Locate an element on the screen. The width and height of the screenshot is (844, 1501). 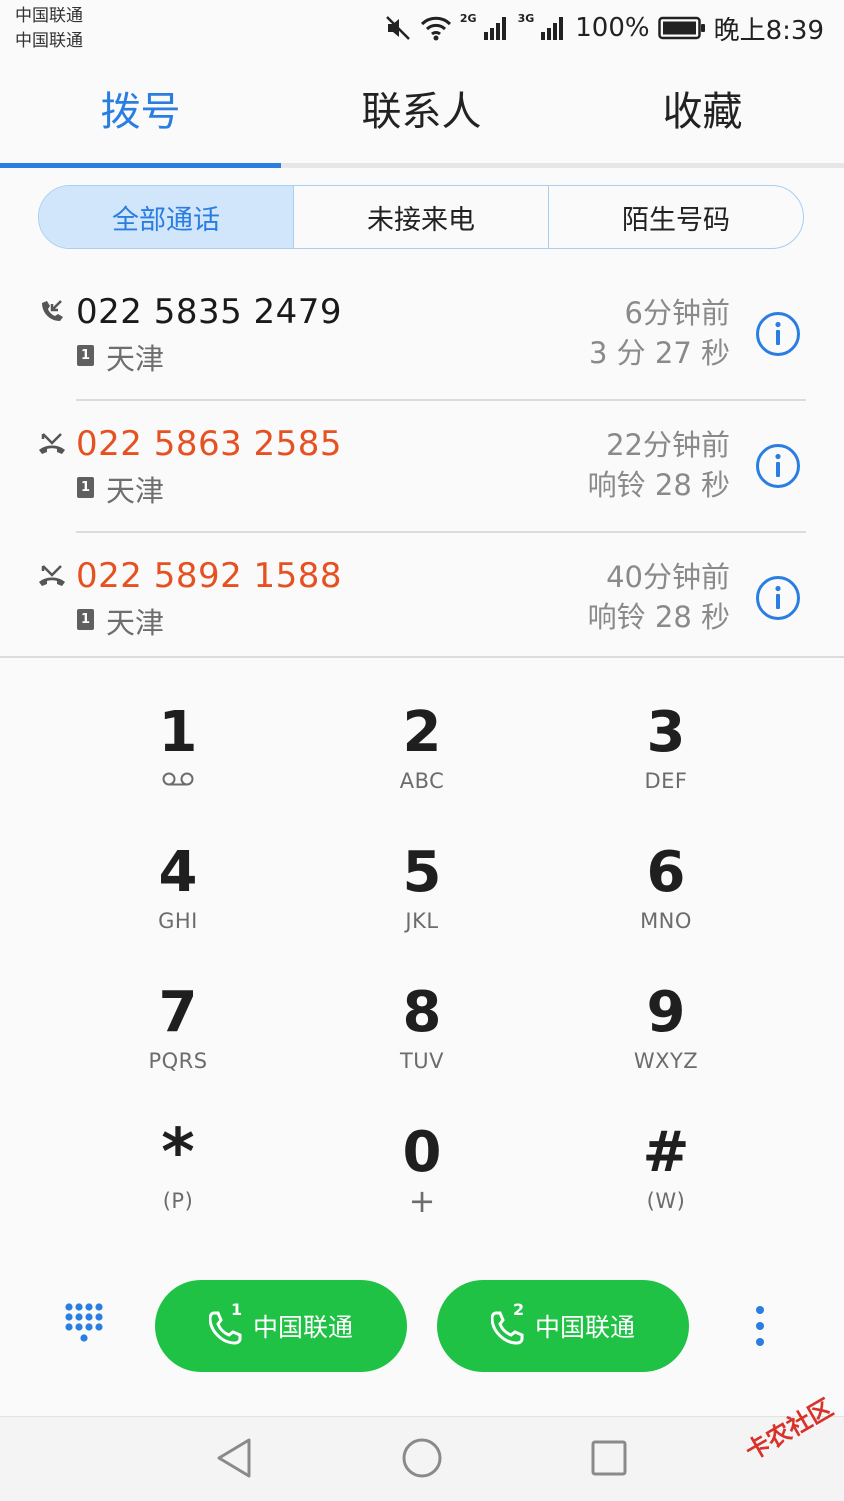
key-3: 3 DEF is located at coordinates (666, 760).